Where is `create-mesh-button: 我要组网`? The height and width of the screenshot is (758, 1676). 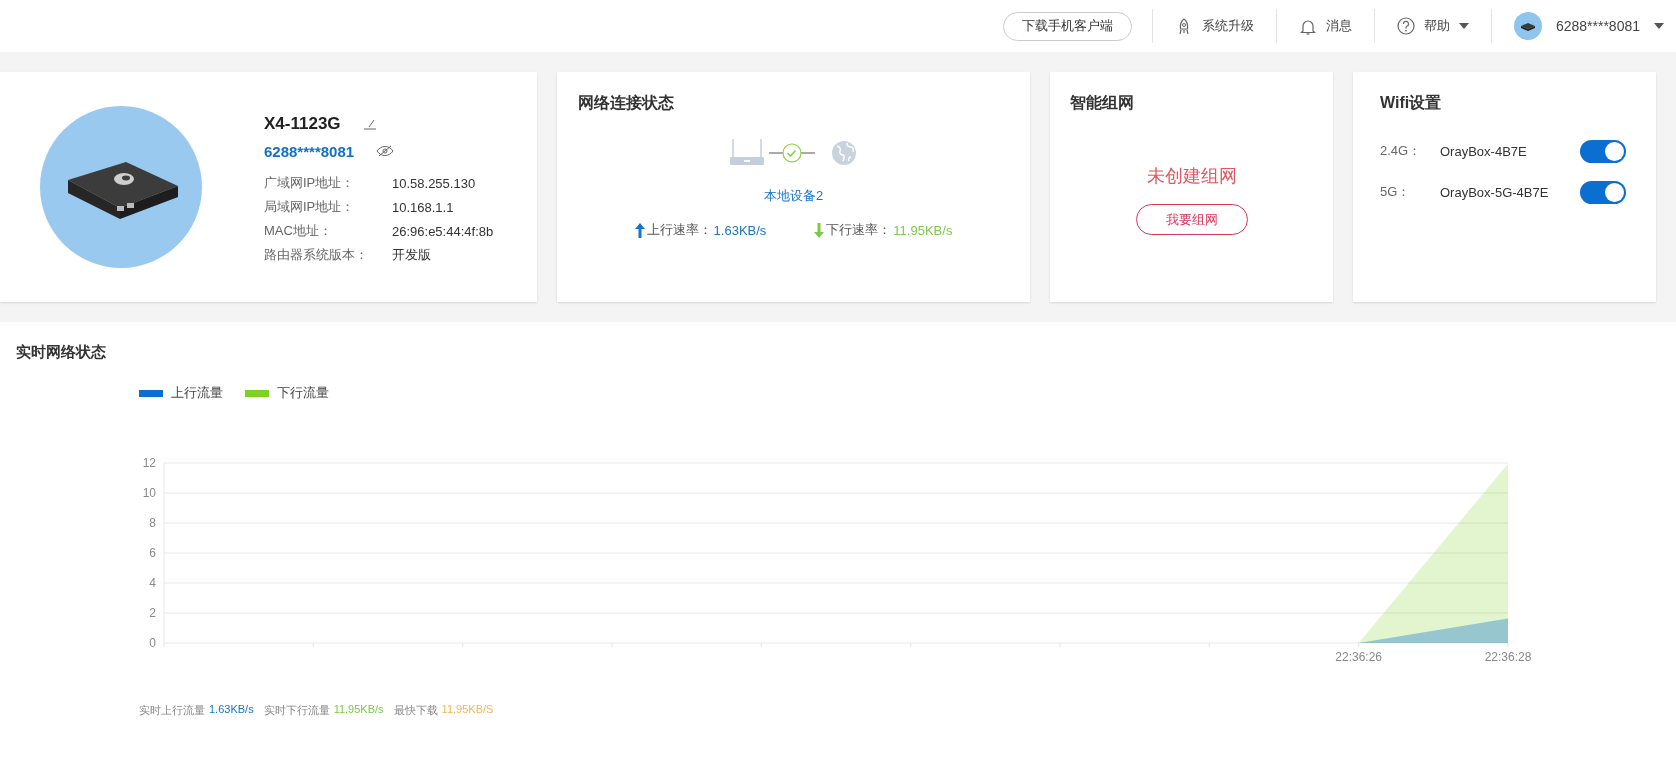 create-mesh-button: 我要组网 is located at coordinates (1191, 219).